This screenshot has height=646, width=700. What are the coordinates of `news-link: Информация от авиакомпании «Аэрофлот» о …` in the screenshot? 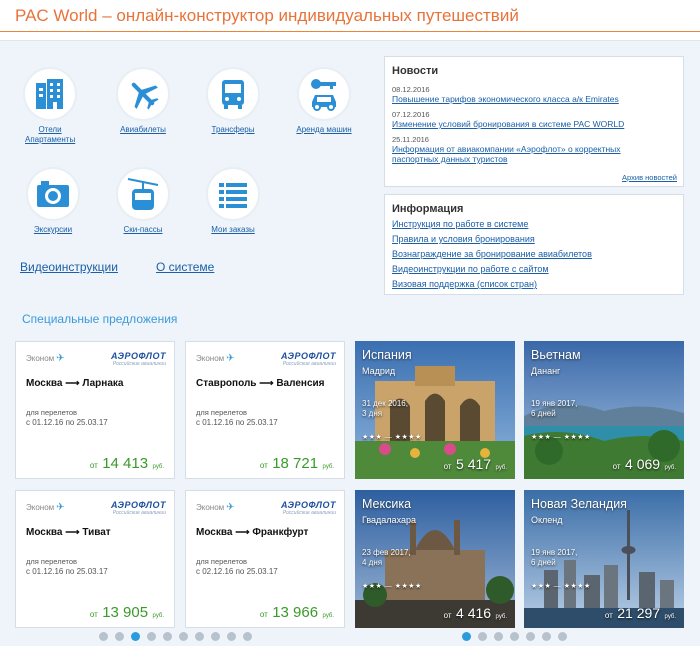 It's located at (522, 154).